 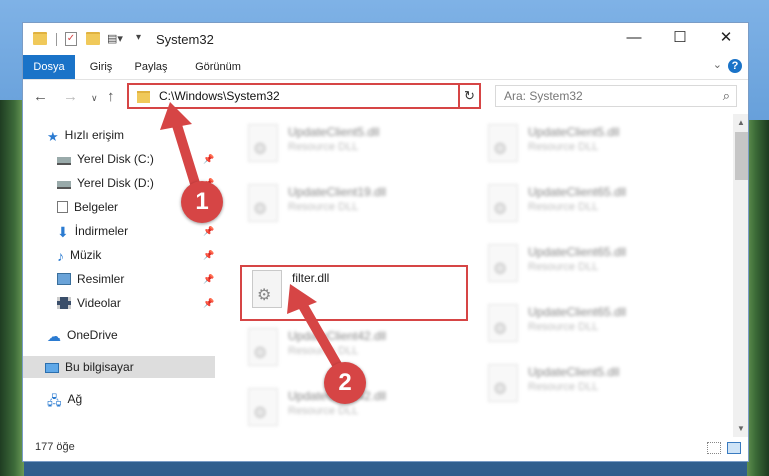 What do you see at coordinates (12, 288) in the screenshot?
I see `wallpaper-trees-left` at bounding box center [12, 288].